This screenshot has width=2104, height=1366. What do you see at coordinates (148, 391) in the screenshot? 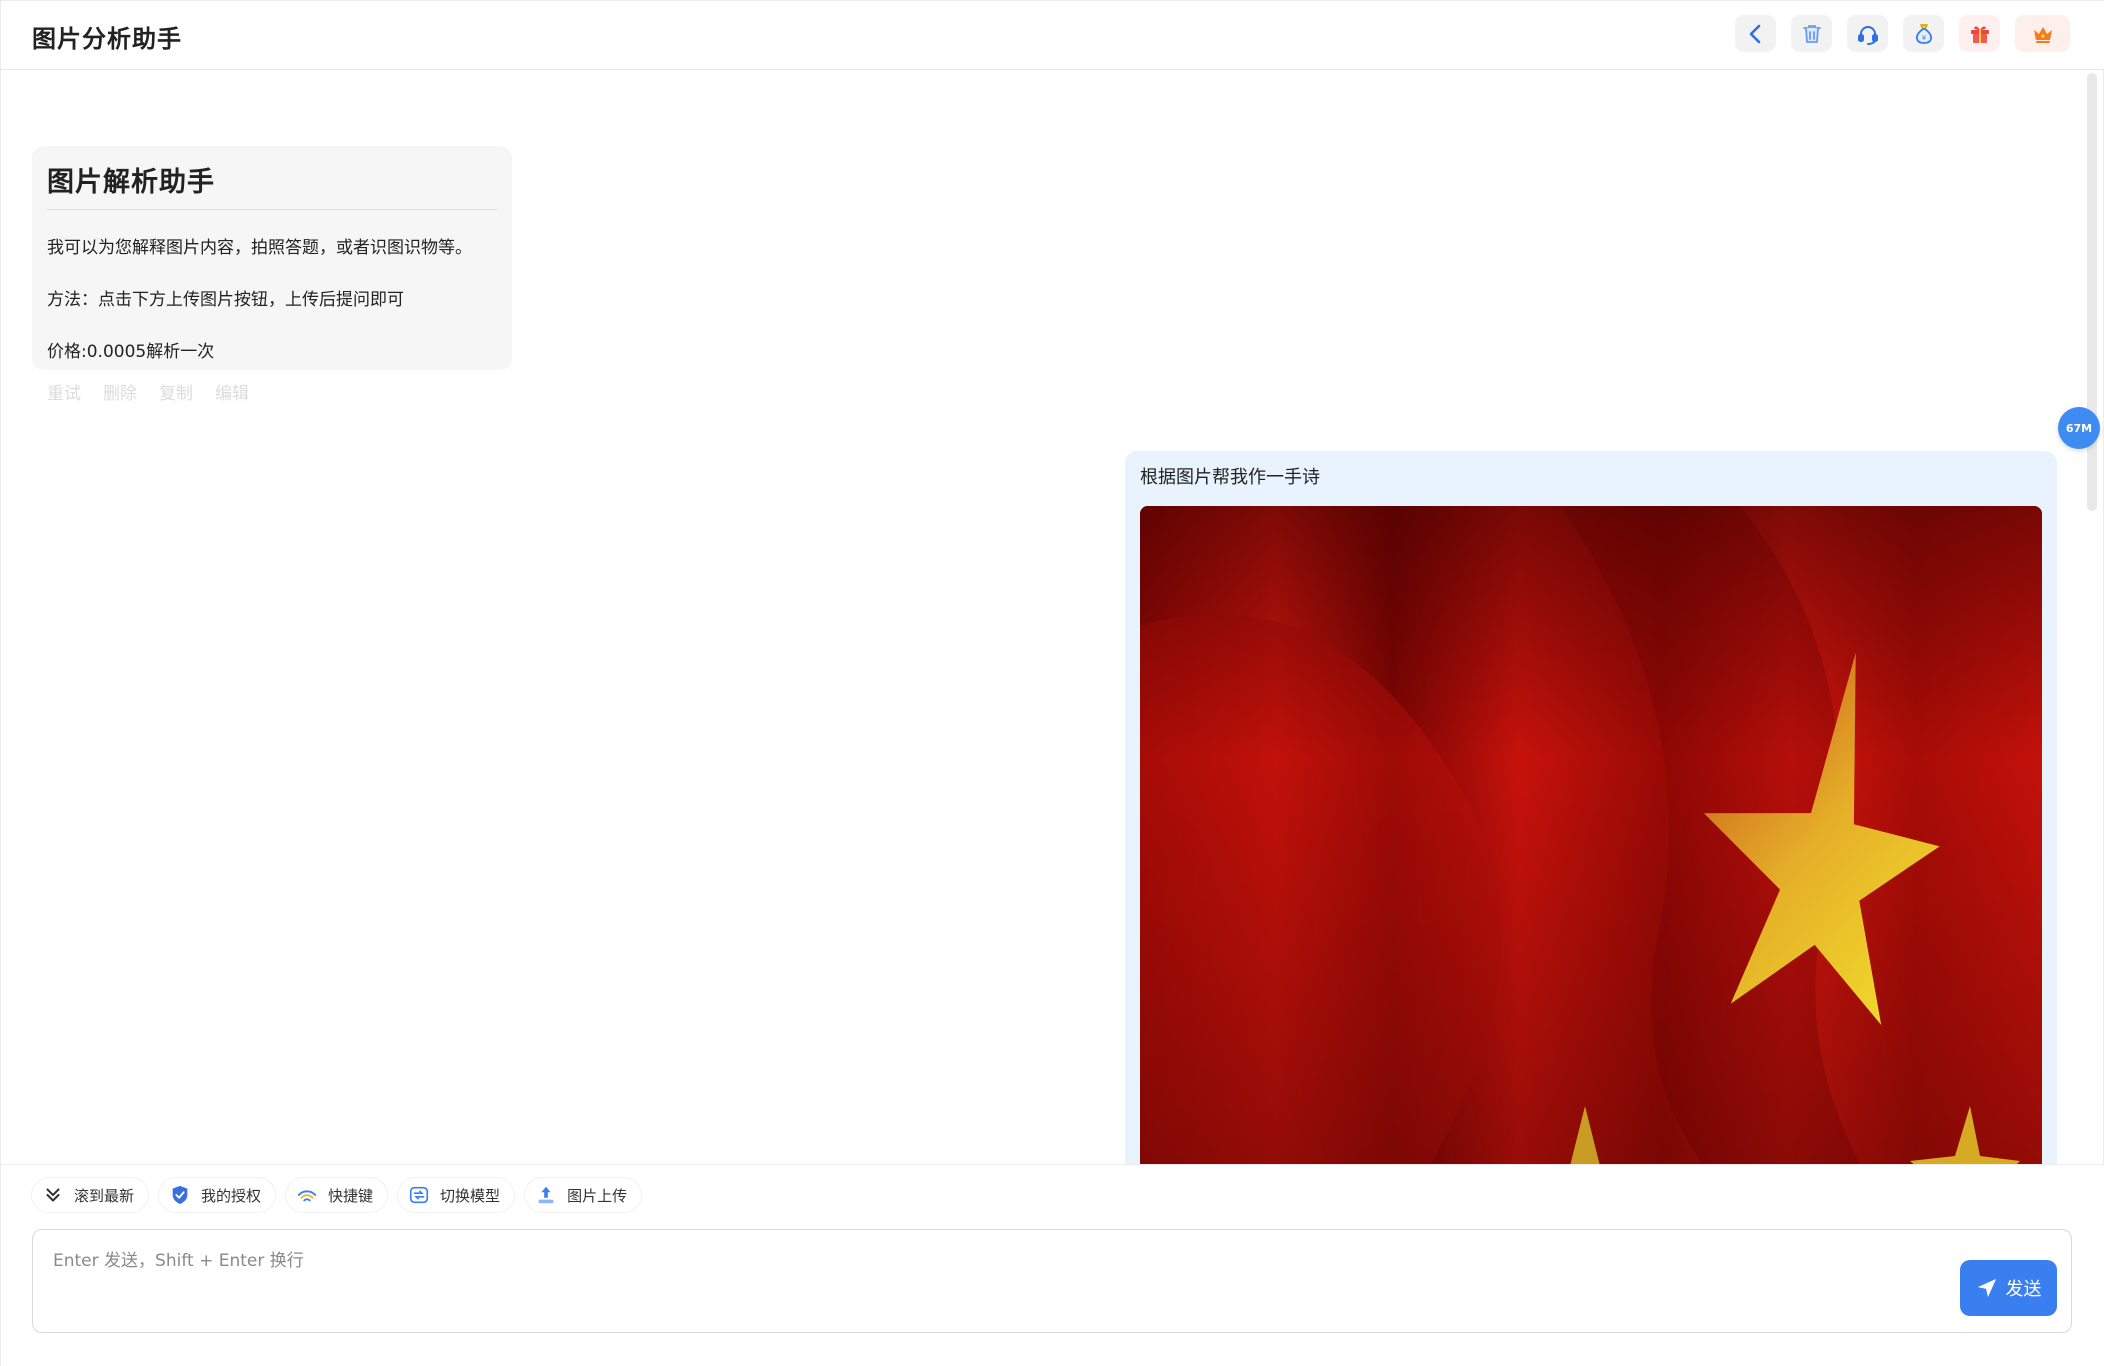
I see `message-actions: 重试 删除 复制 编辑` at bounding box center [148, 391].